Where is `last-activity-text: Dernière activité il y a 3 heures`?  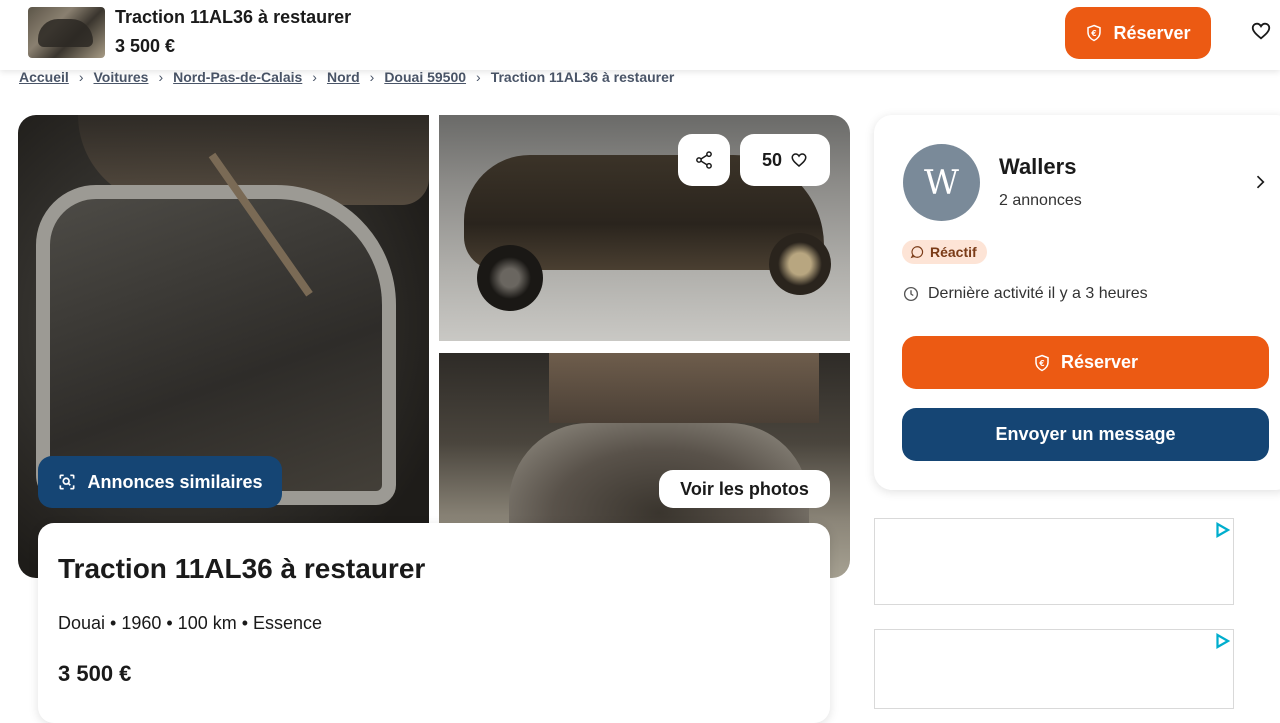 last-activity-text: Dernière activité il y a 3 heures is located at coordinates (1038, 293).